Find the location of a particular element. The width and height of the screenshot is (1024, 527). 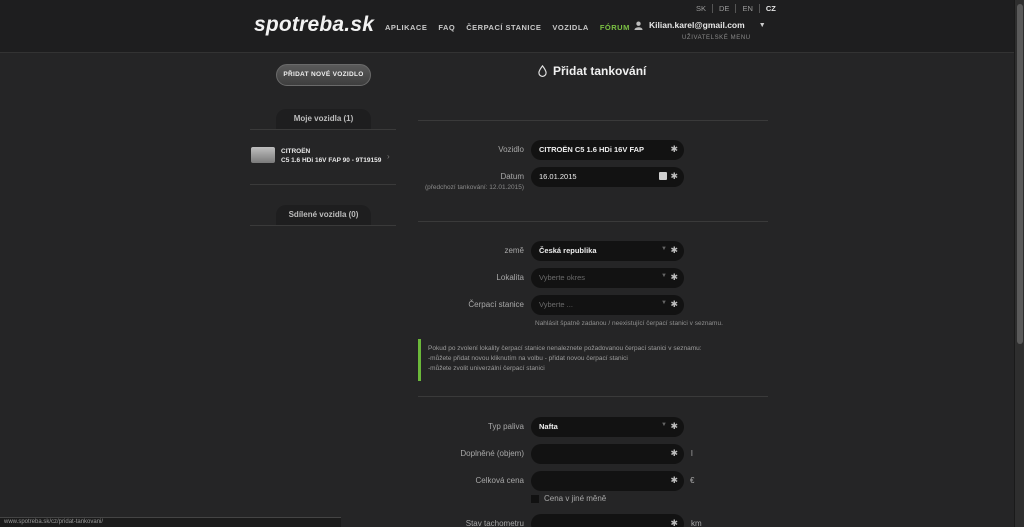

volume-label: Doplněné (objem) is located at coordinates (492, 453).